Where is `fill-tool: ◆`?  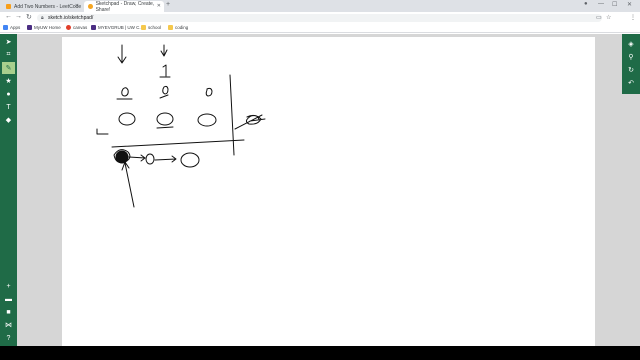 fill-tool: ◆ is located at coordinates (8, 120).